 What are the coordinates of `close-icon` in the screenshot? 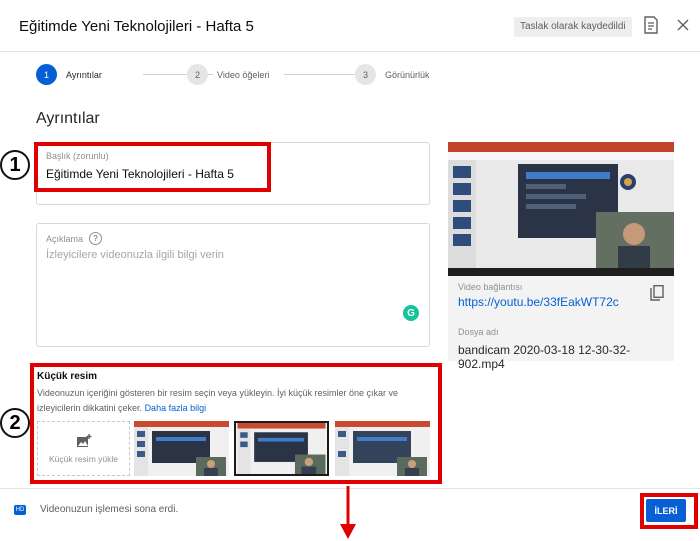 It's located at (683, 25).